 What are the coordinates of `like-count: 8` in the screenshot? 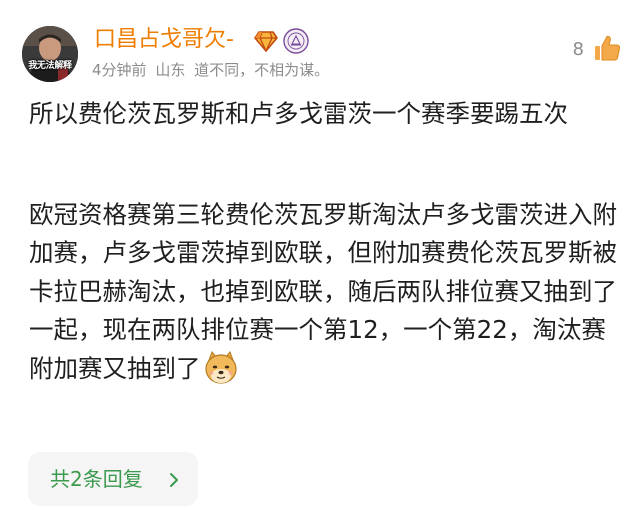 It's located at (578, 49).